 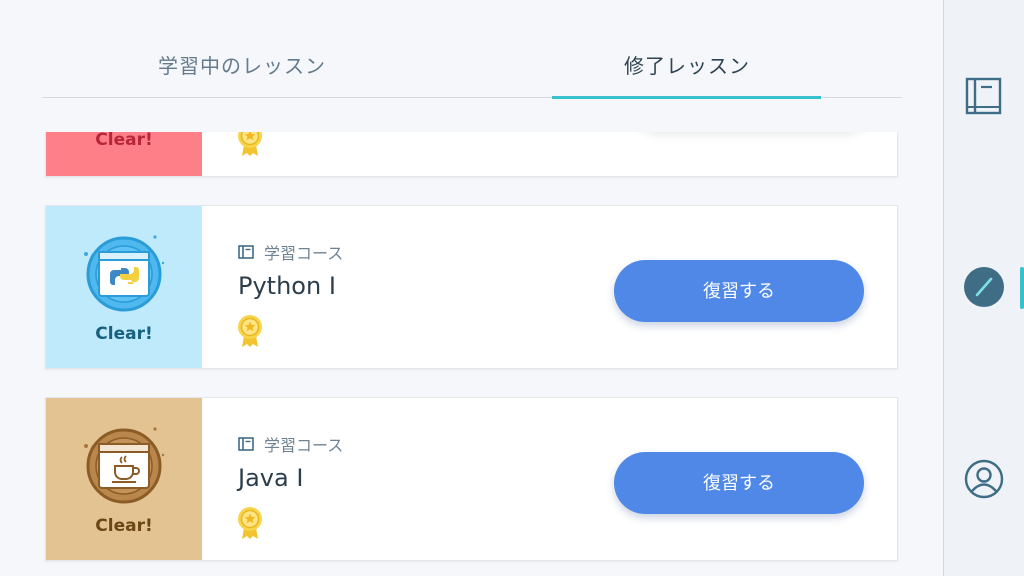 What do you see at coordinates (287, 286) in the screenshot?
I see `course-title: Python I` at bounding box center [287, 286].